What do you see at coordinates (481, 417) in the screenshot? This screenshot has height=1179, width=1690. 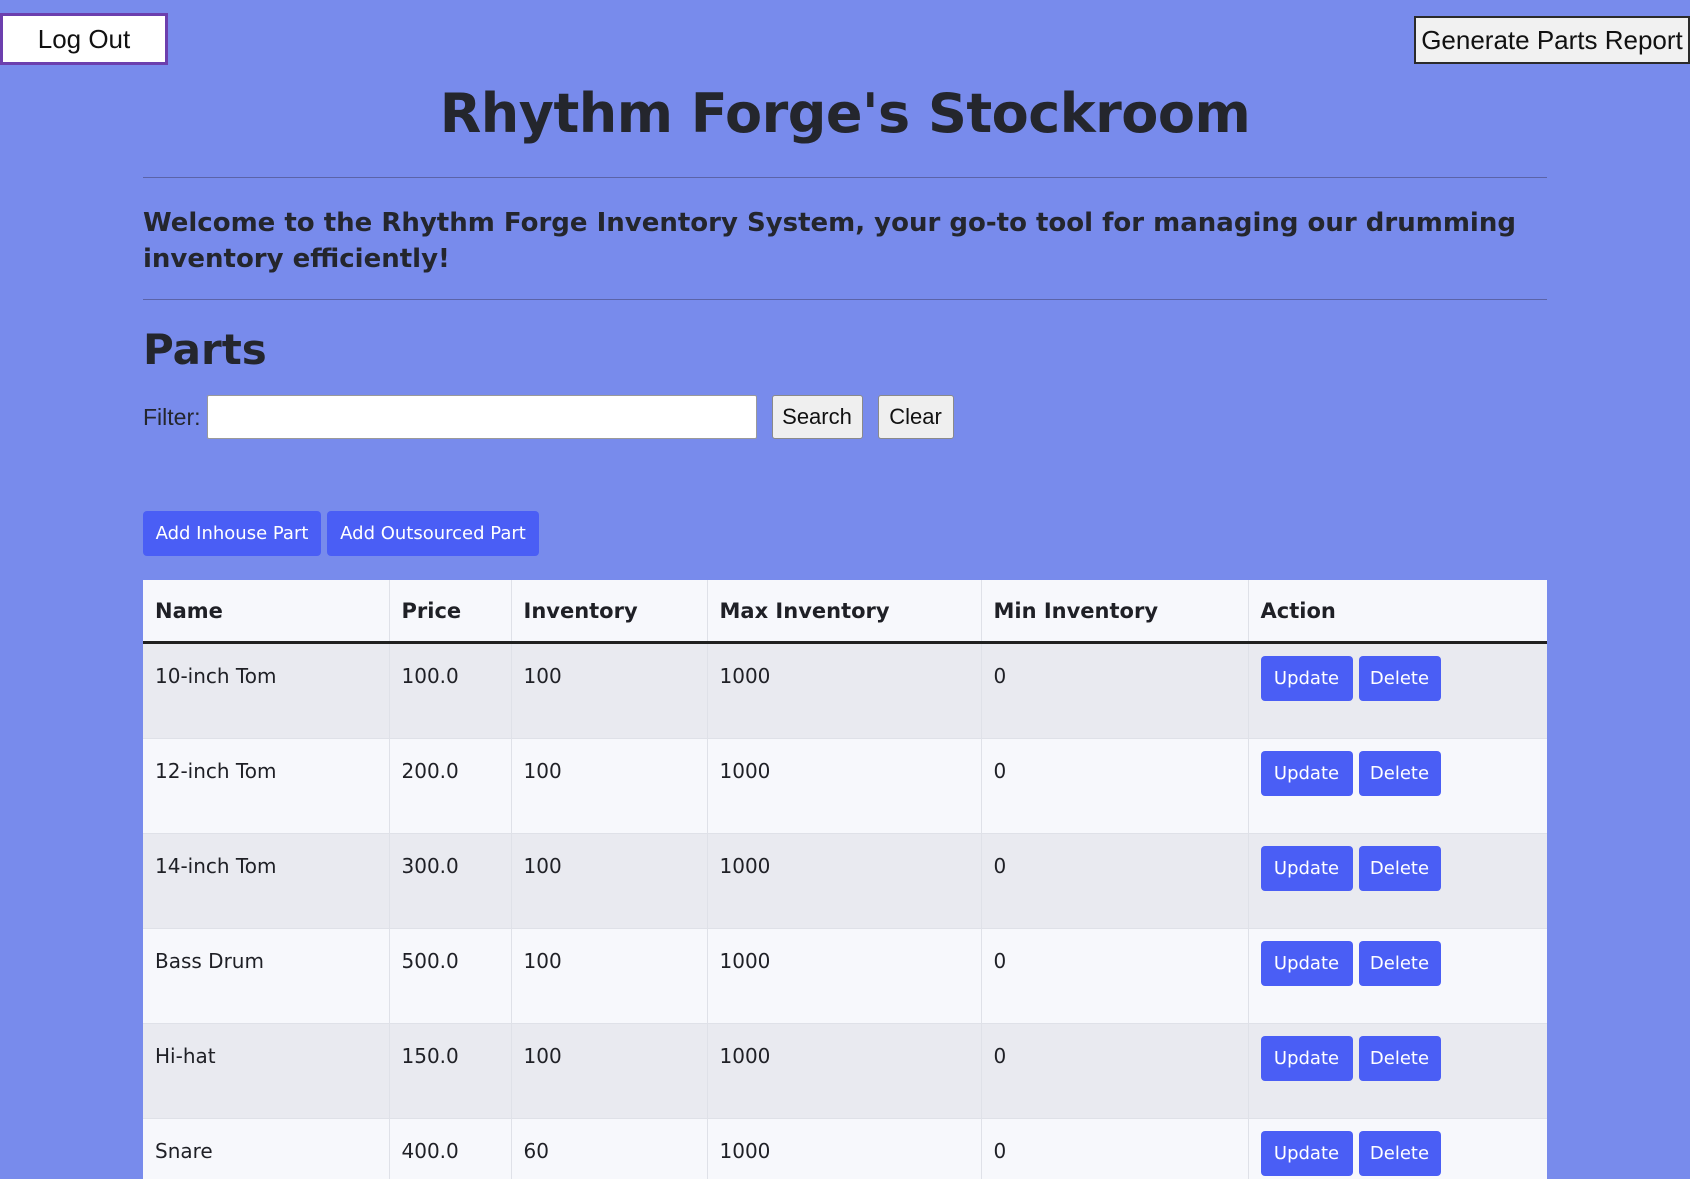 I see `filter-input` at bounding box center [481, 417].